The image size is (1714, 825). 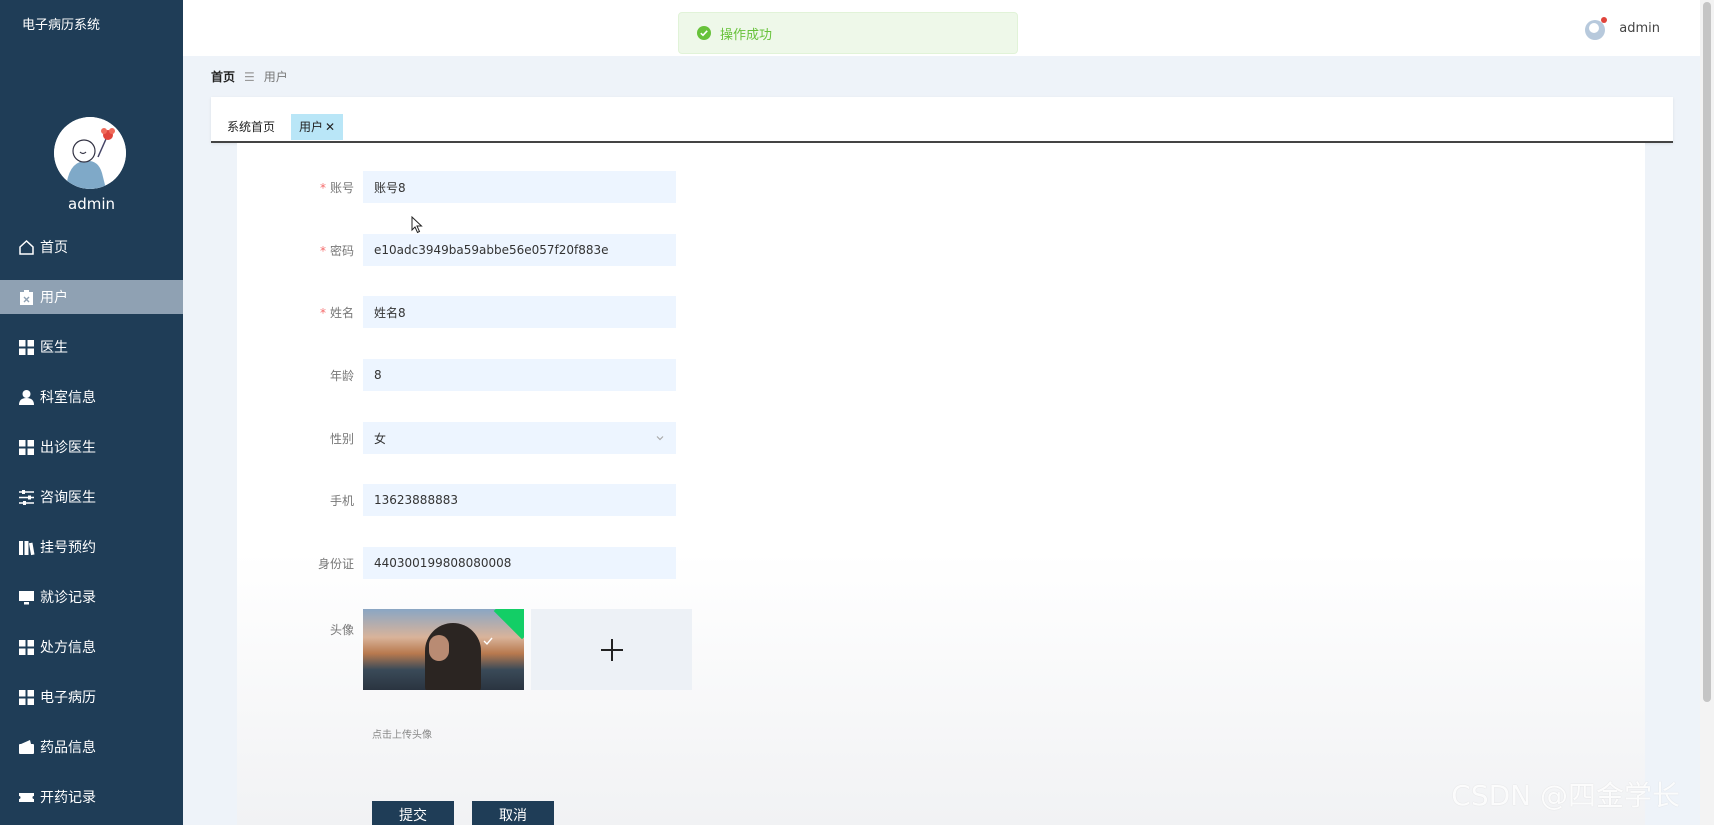 I want to click on sidebar-item-label: 挂号预约, so click(x=68, y=548).